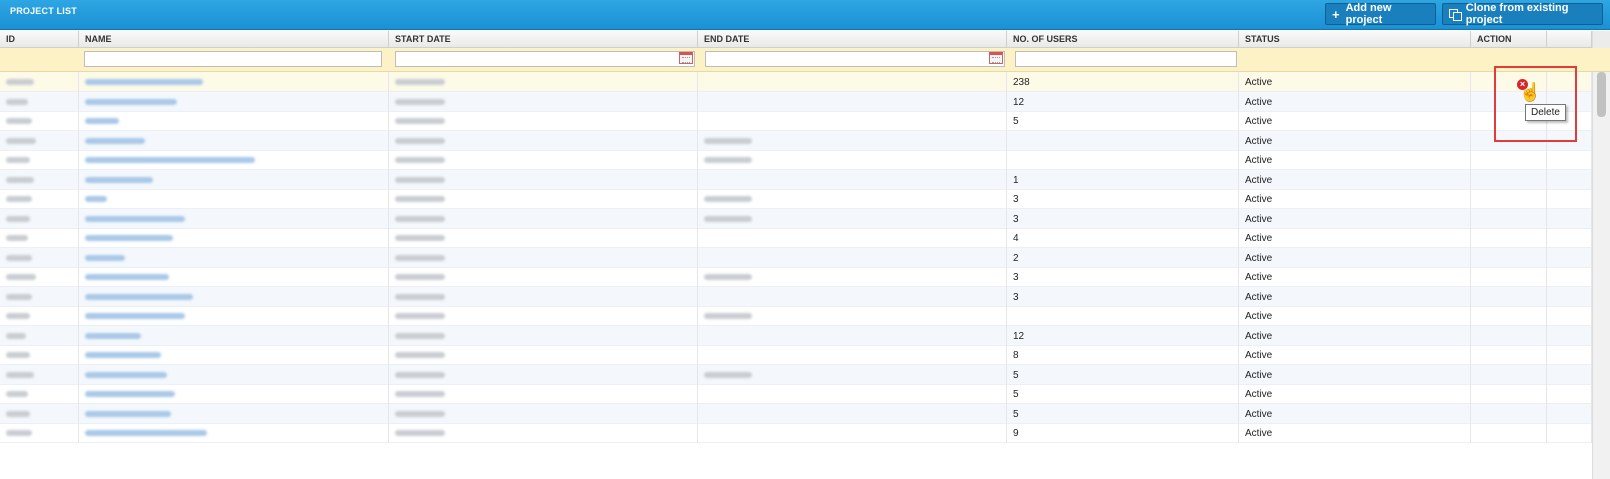 Image resolution: width=1610 pixels, height=479 pixels. I want to click on header-name: NAME, so click(234, 39).